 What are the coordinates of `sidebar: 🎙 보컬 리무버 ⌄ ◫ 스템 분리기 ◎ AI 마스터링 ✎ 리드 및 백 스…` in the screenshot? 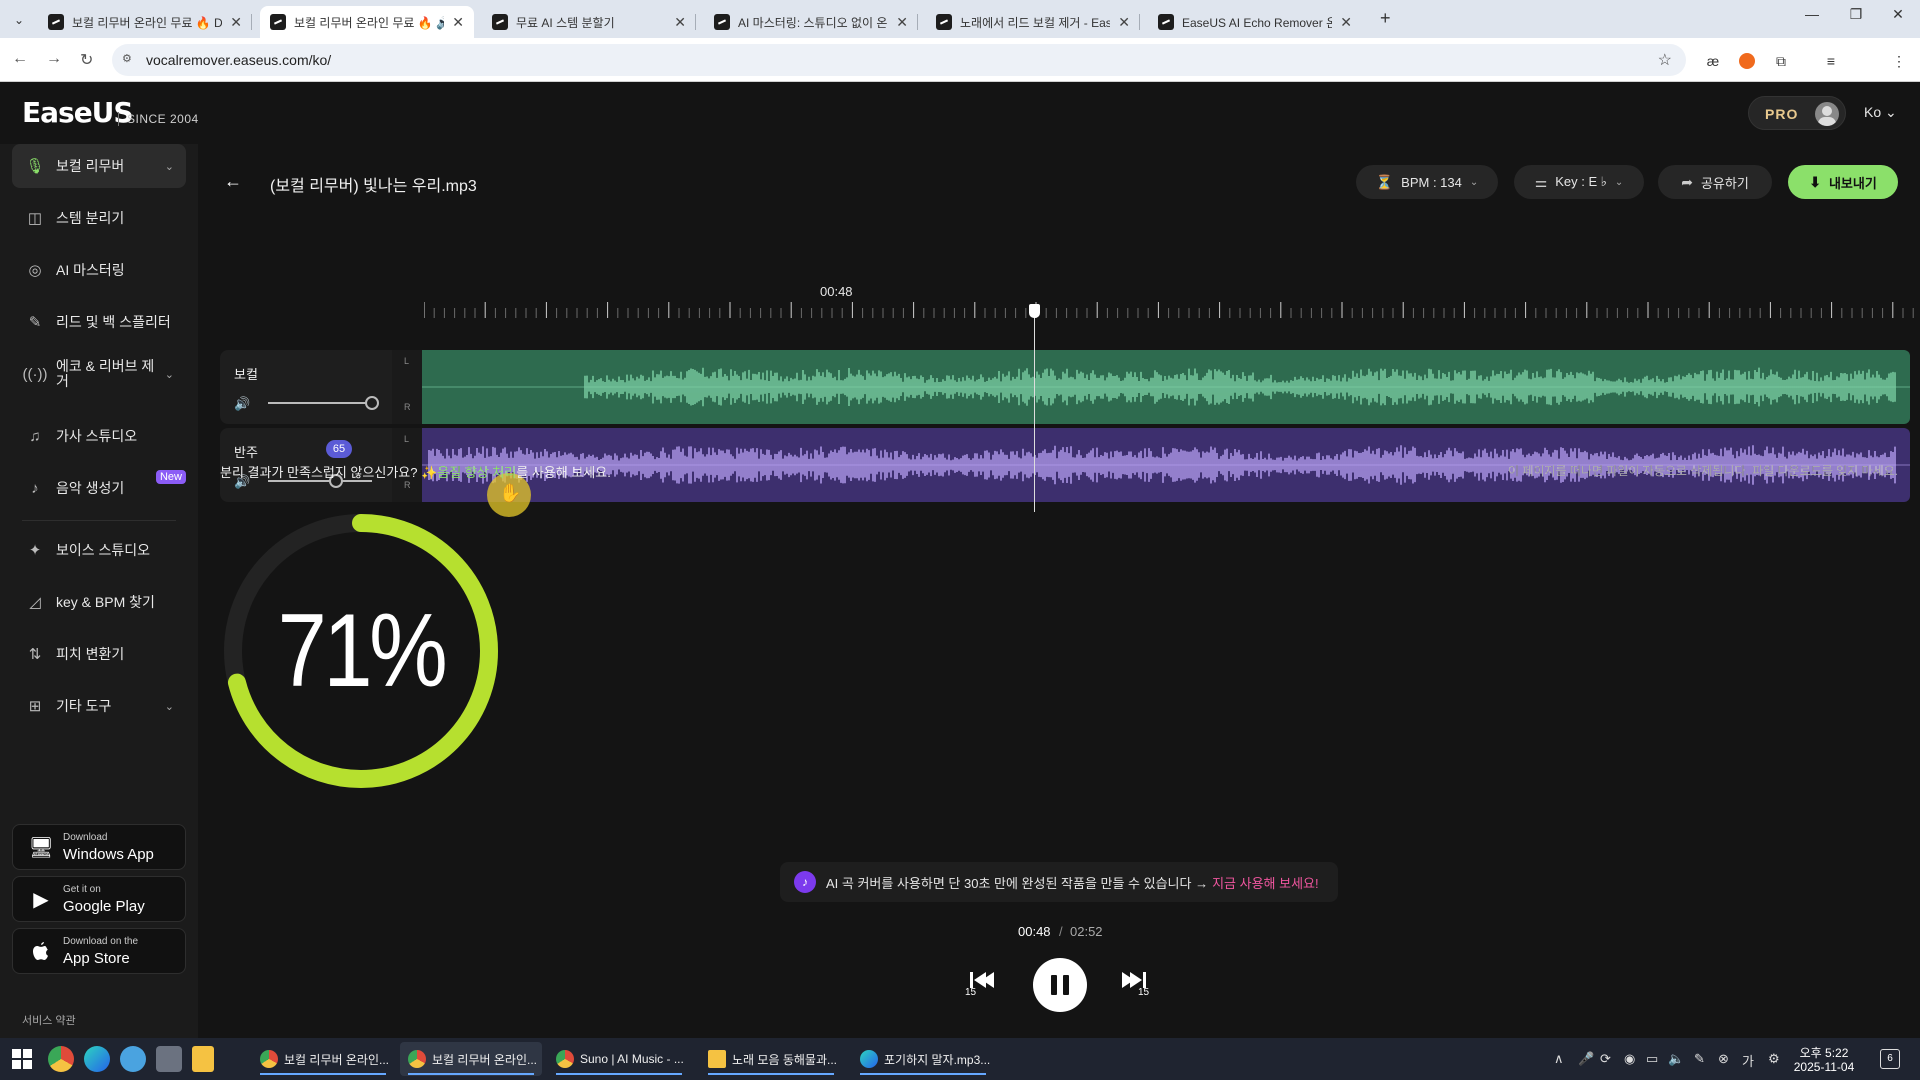 It's located at (99, 591).